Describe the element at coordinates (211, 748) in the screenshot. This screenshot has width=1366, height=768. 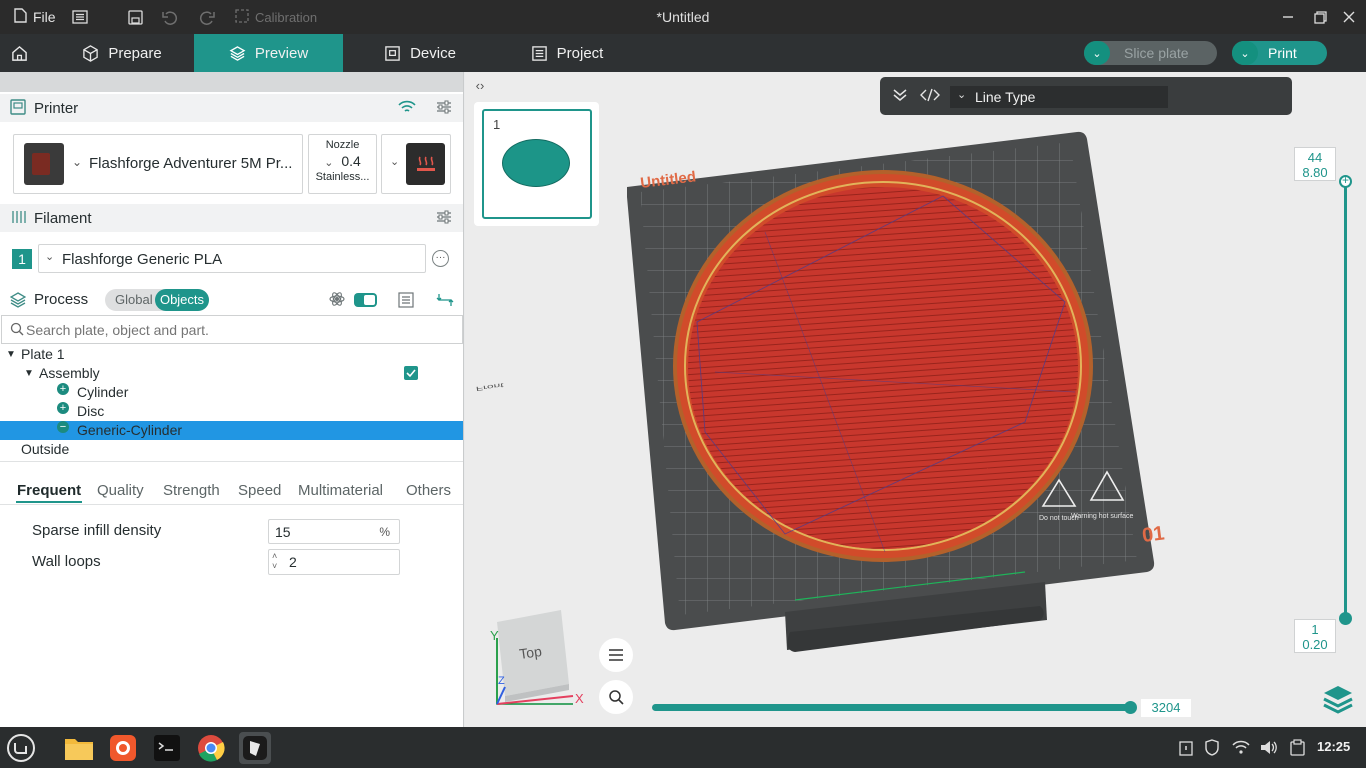
I see `chrome-app-button` at that location.